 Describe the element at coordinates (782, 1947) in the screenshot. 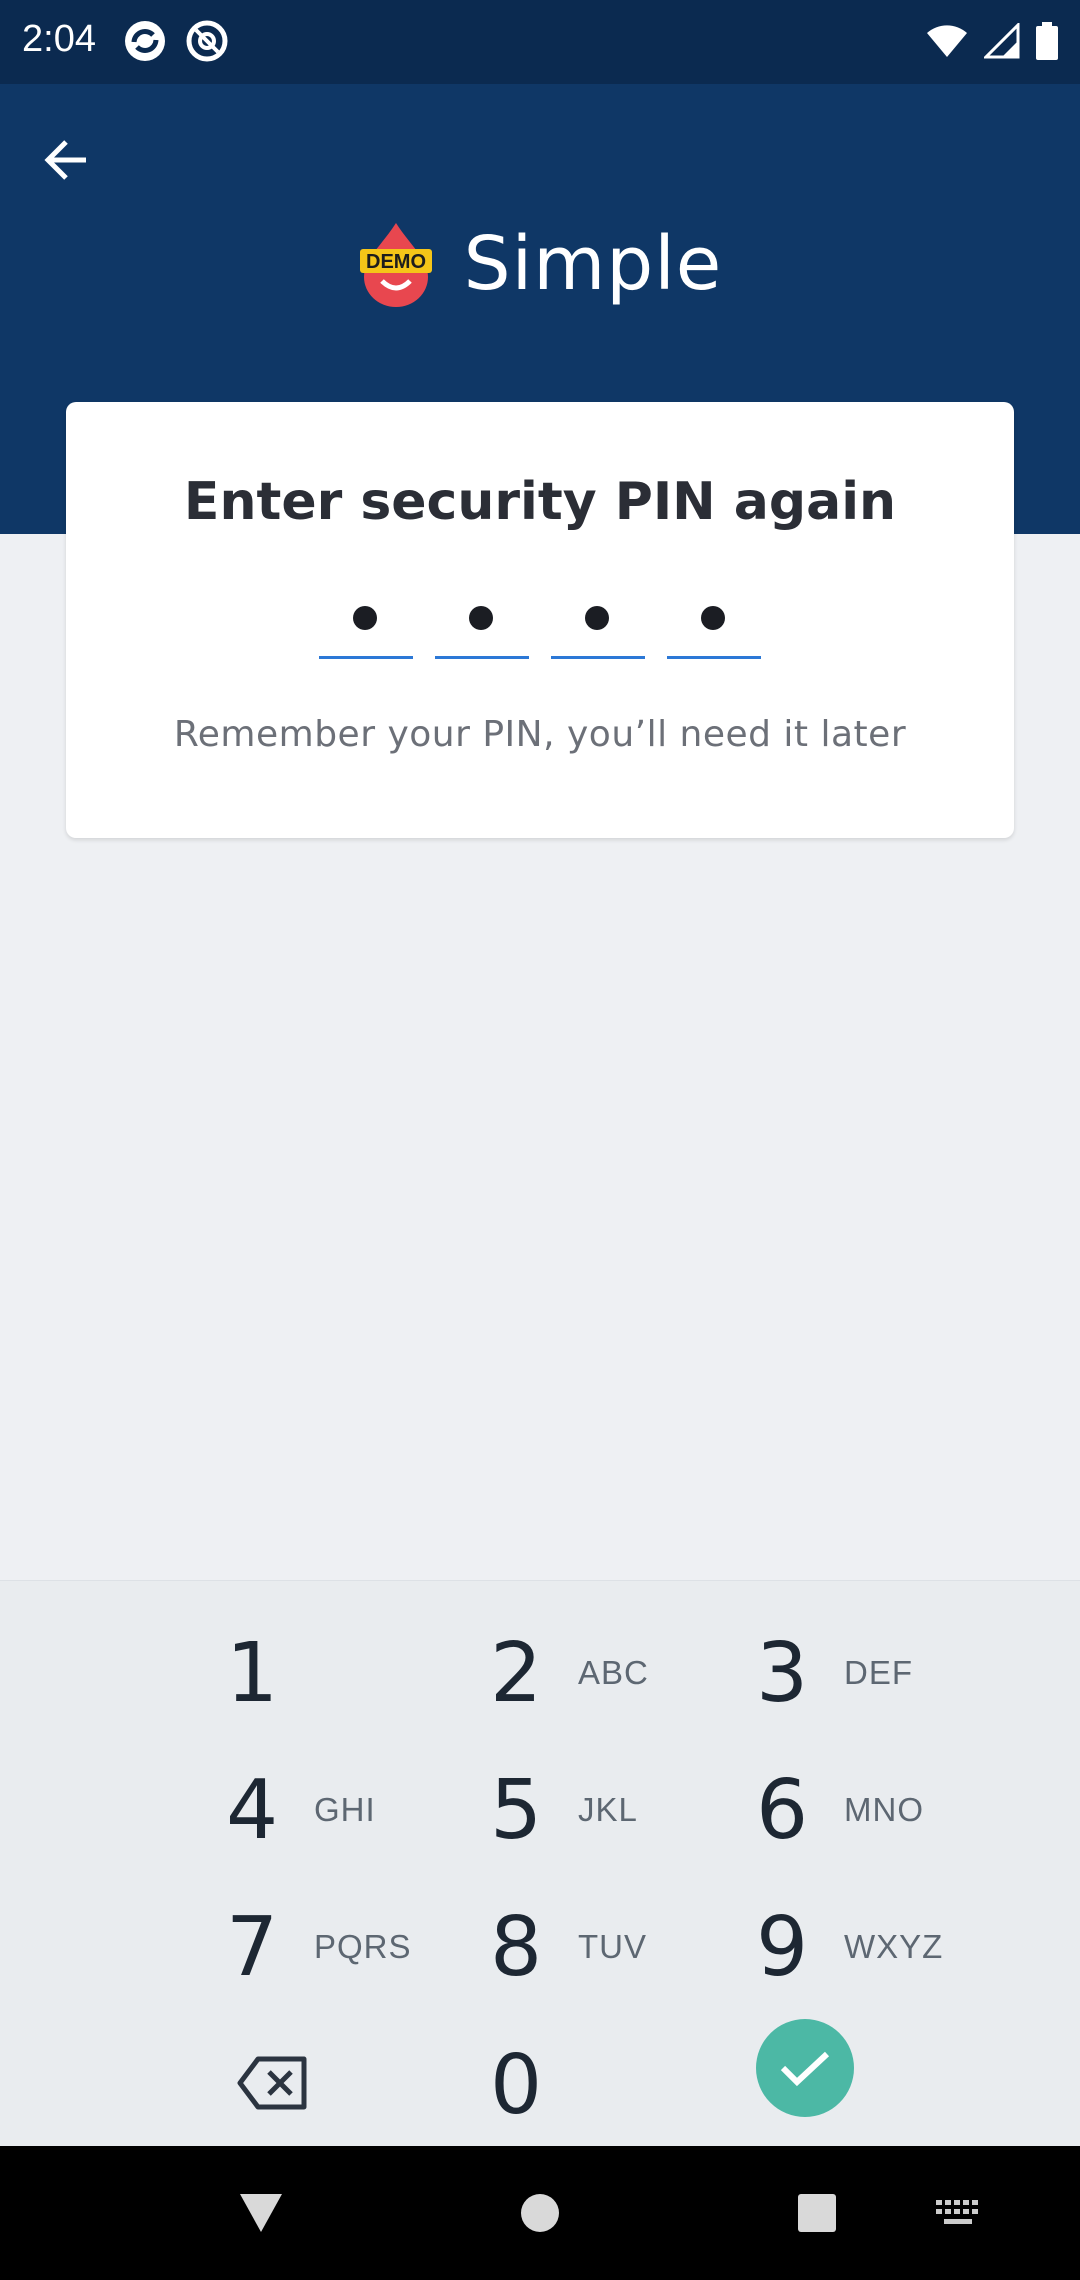

I see `key-number: 9` at that location.